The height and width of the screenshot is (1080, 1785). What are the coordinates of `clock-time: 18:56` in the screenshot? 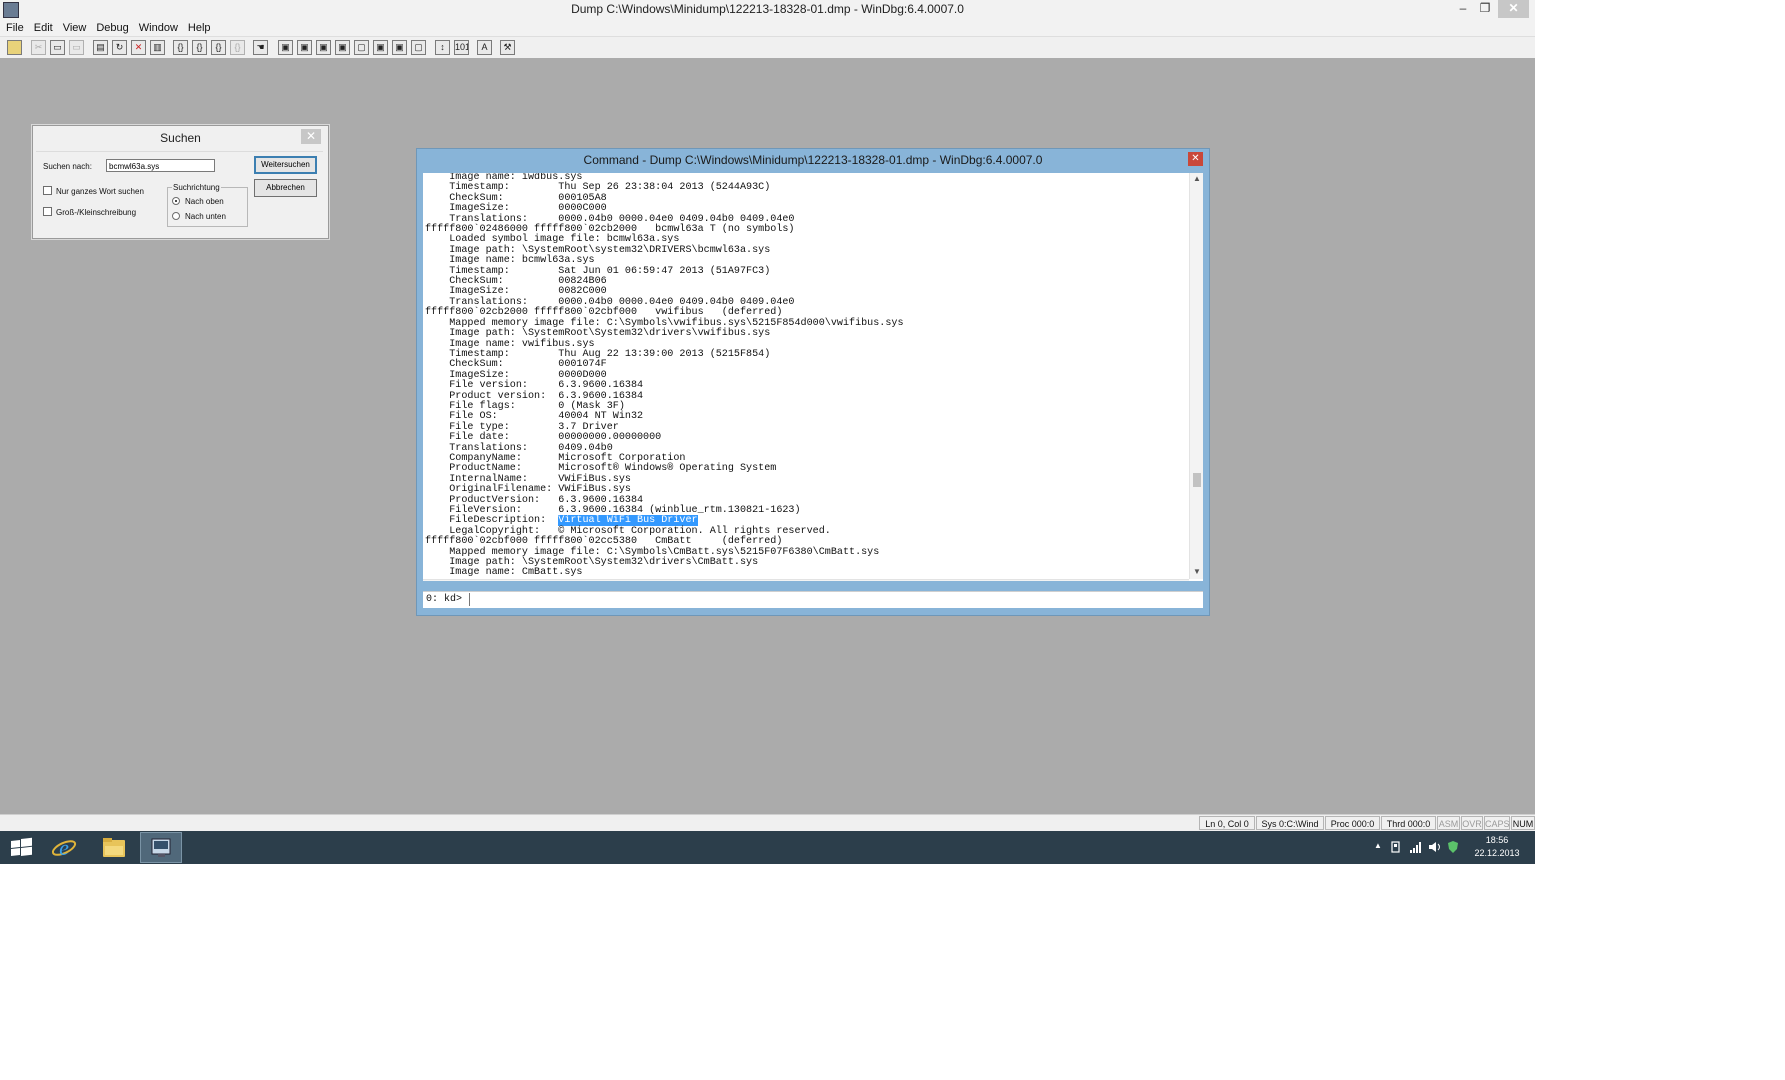 It's located at (1497, 840).